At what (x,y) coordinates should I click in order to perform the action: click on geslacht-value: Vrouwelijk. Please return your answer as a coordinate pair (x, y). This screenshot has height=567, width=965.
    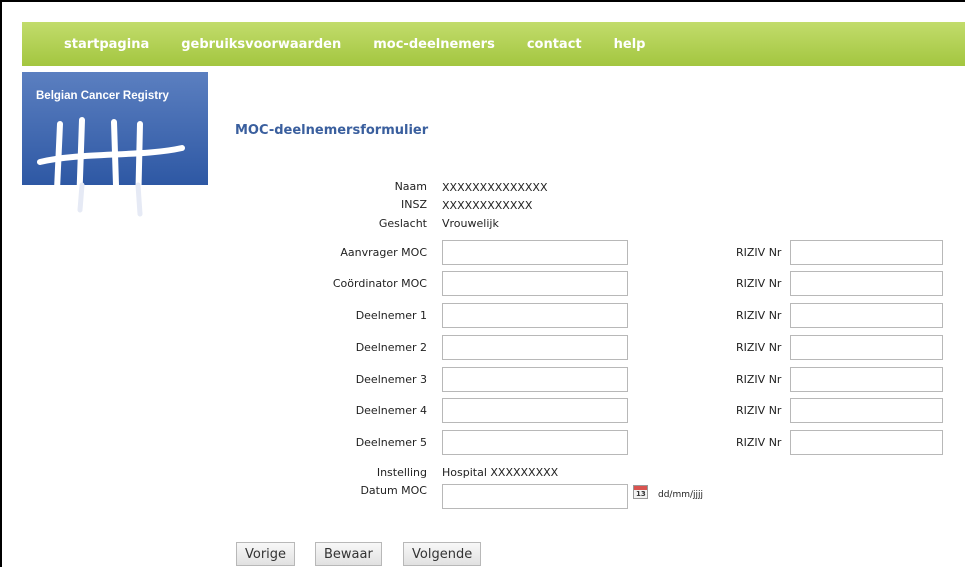
    Looking at the image, I should click on (470, 223).